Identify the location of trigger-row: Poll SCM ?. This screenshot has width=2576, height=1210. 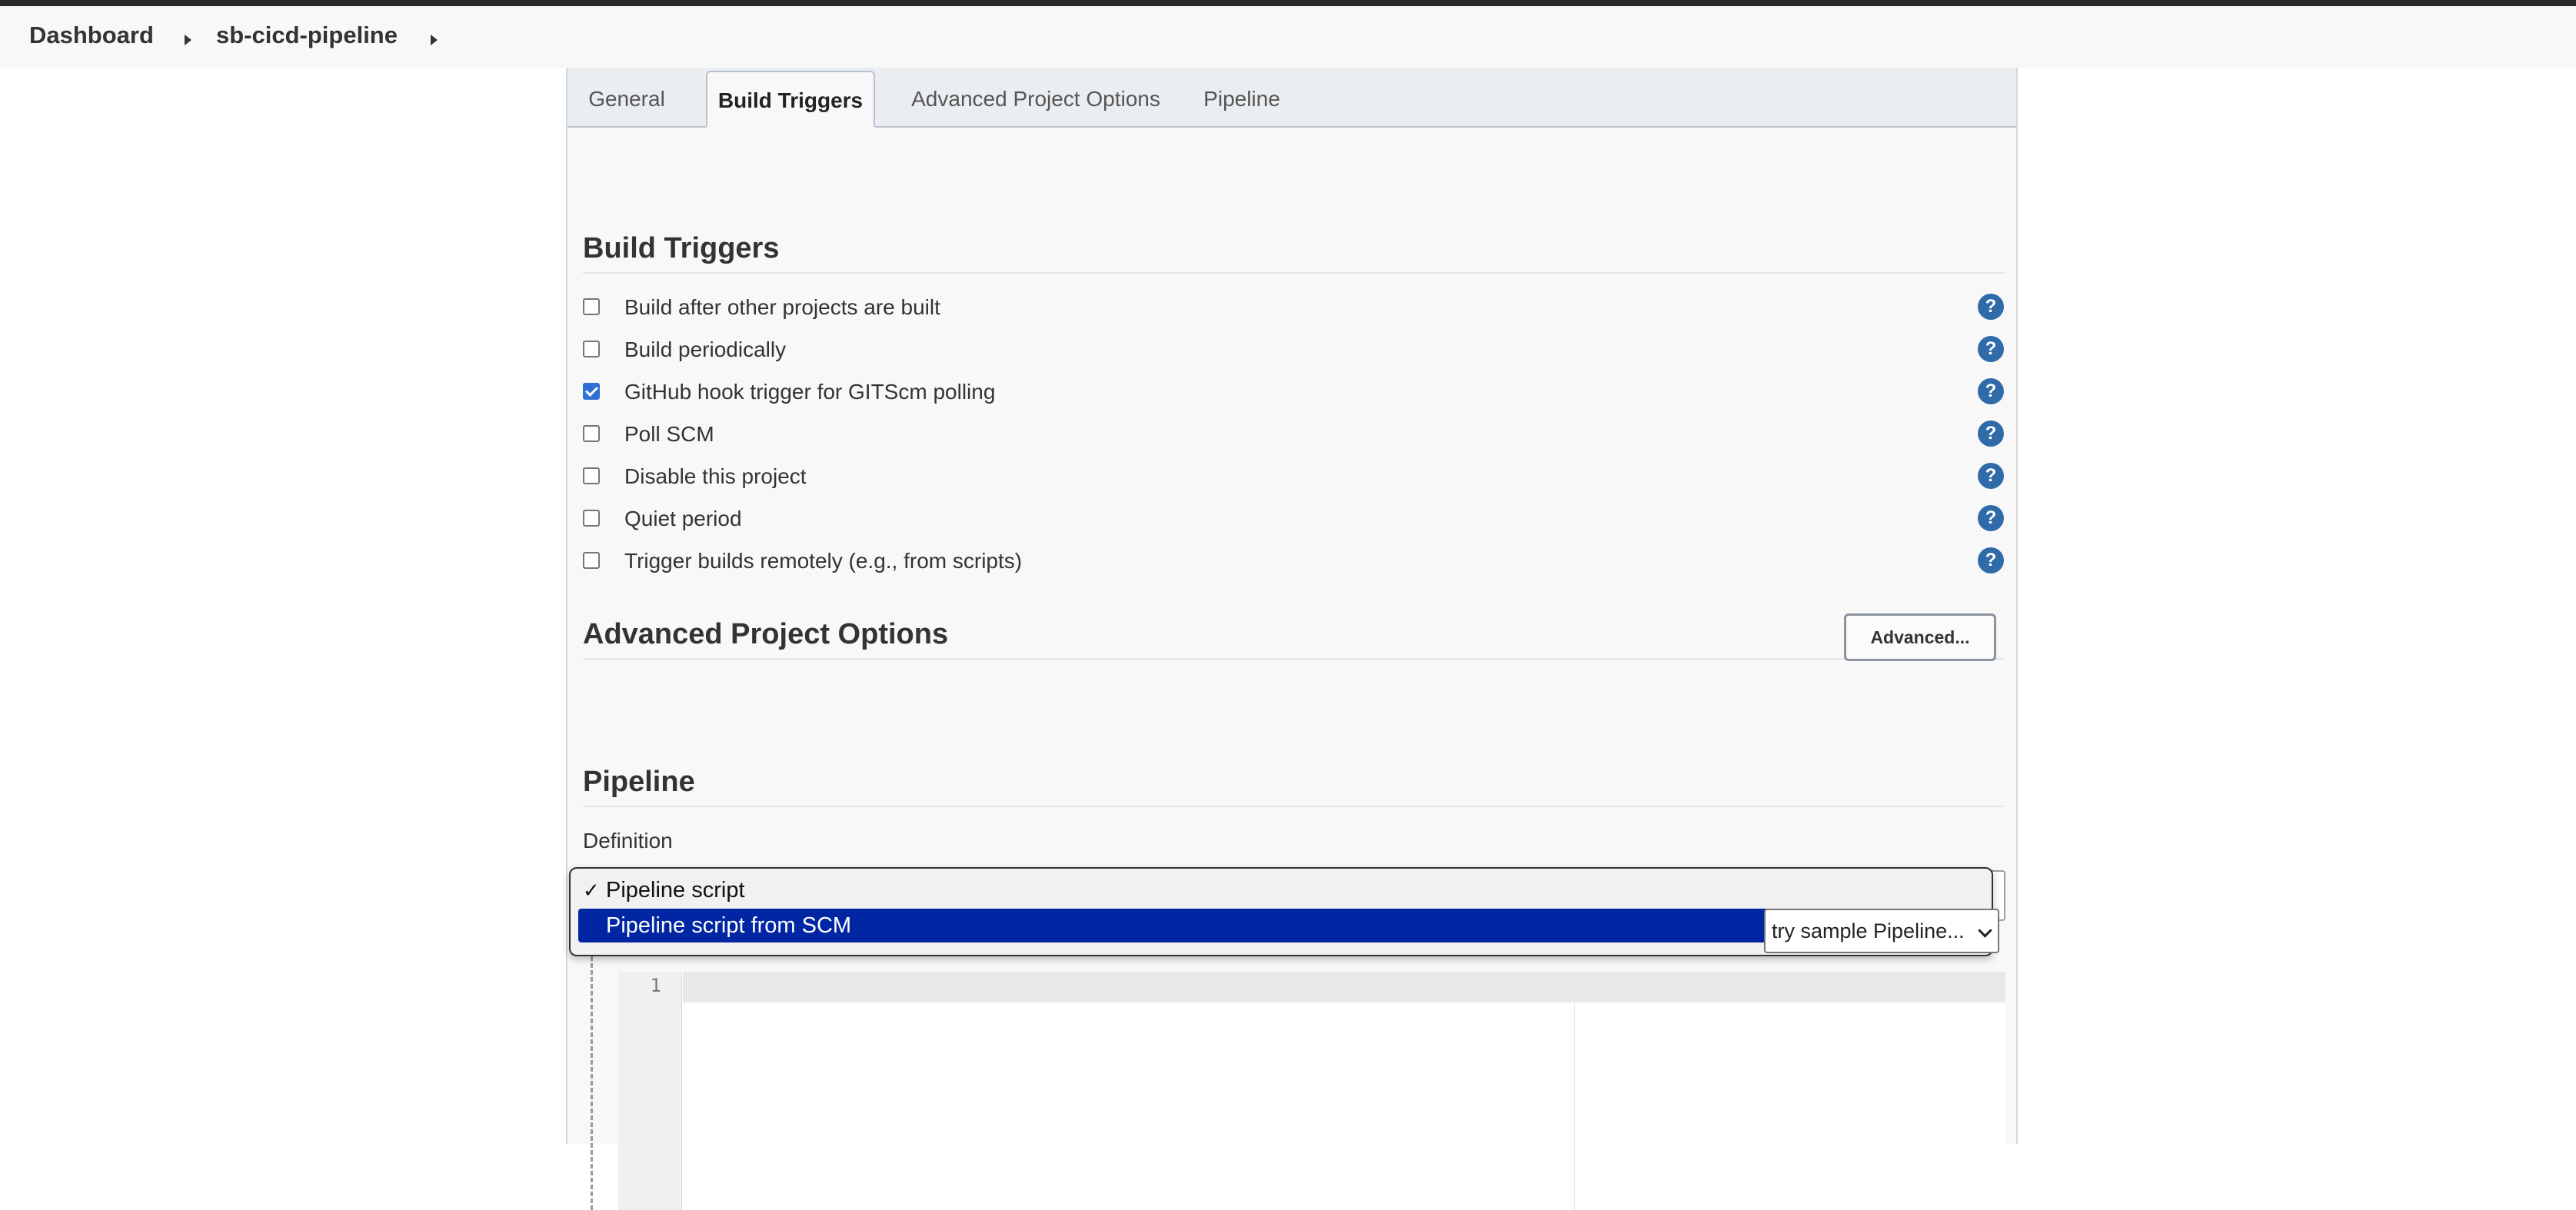
(1294, 437).